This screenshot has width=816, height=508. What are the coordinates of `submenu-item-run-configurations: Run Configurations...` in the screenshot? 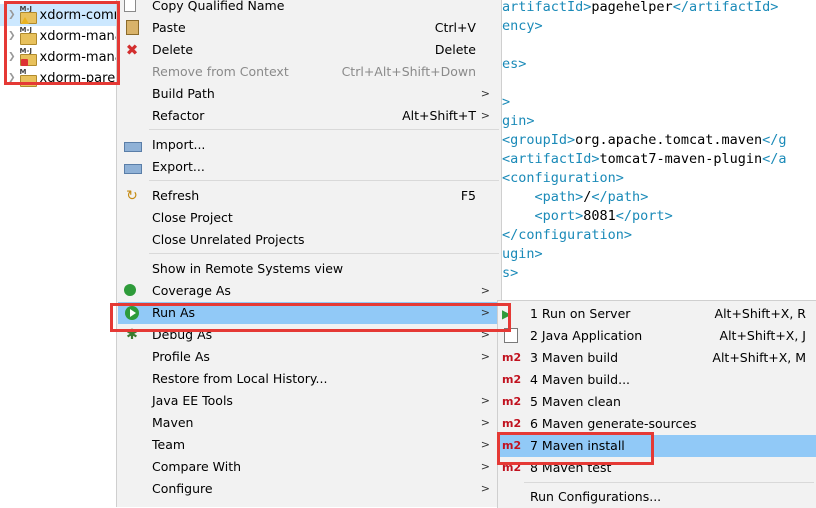 It's located at (657, 497).